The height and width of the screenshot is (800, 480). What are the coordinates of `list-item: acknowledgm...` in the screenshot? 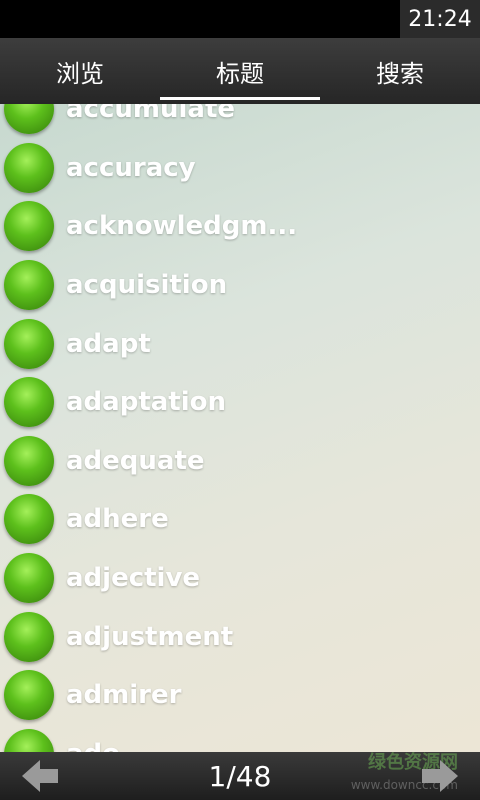 It's located at (240, 226).